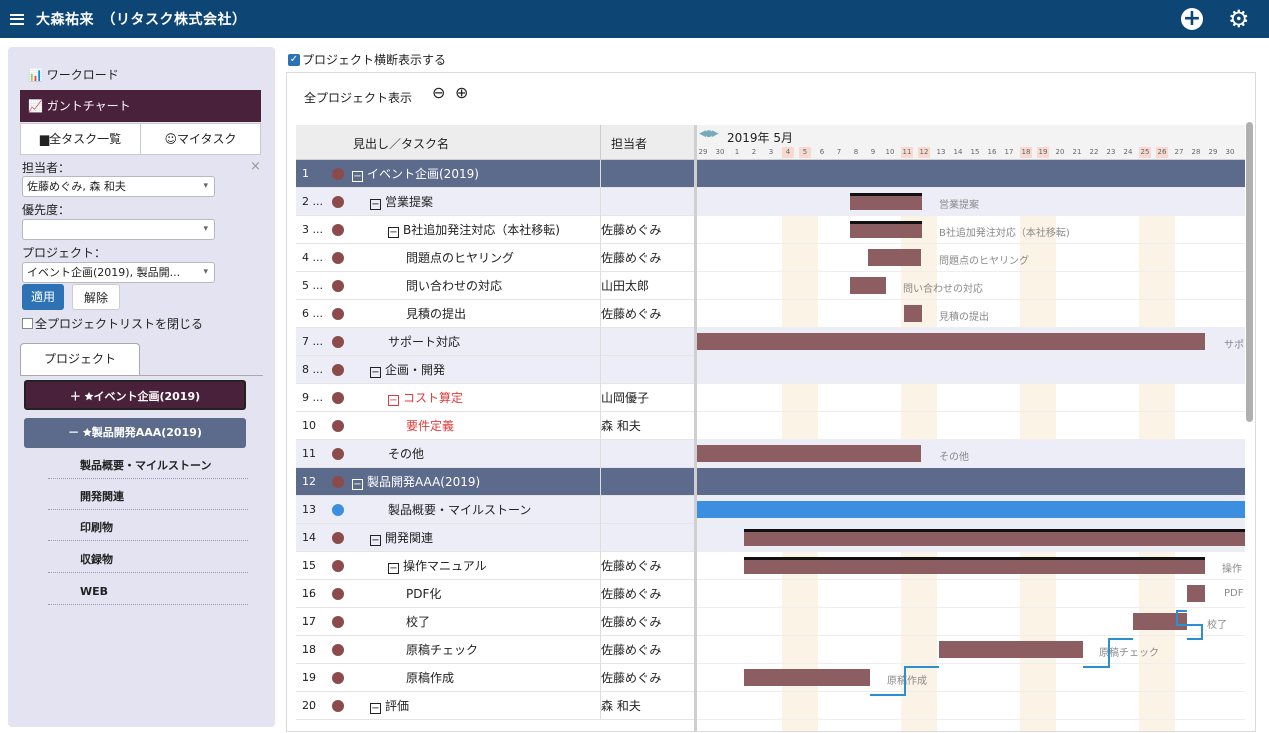 This screenshot has width=1269, height=733. I want to click on apply-button: 適用, so click(43, 297).